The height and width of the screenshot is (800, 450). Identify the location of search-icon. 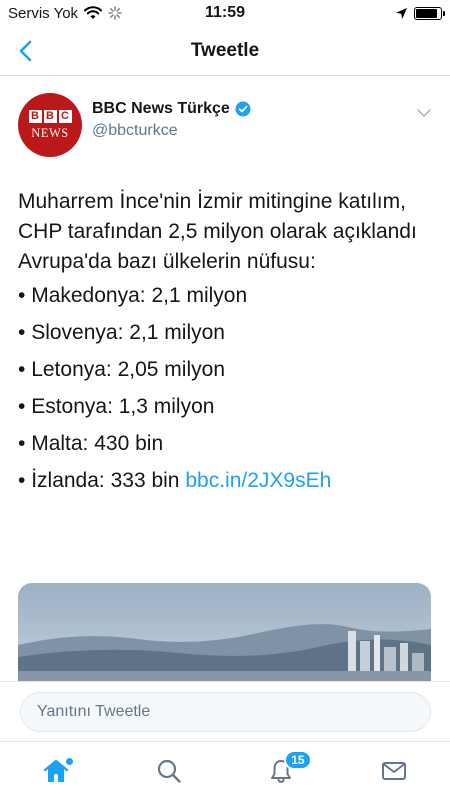
(169, 771).